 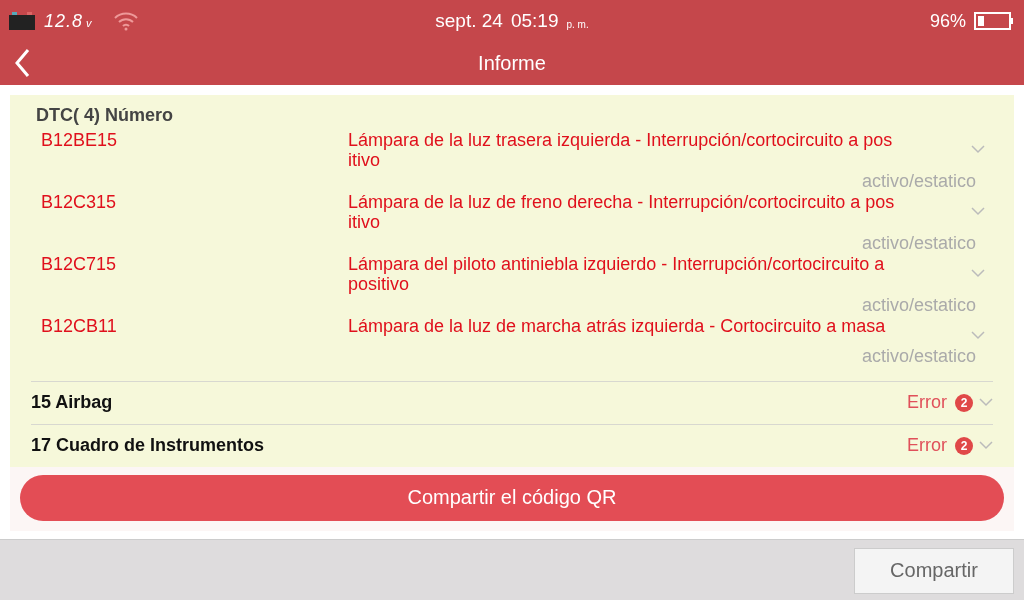 What do you see at coordinates (622, 211) in the screenshot?
I see `dtc-description: Lámpara de la luz de freno derecha - Interrupción/cortocircuito a pos itivo` at bounding box center [622, 211].